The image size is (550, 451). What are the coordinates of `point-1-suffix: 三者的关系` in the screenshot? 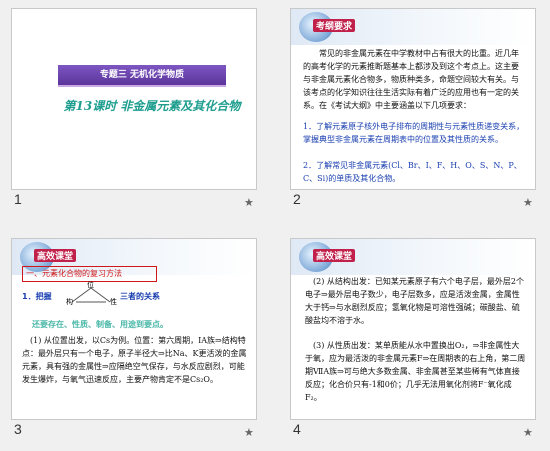 It's located at (140, 296).